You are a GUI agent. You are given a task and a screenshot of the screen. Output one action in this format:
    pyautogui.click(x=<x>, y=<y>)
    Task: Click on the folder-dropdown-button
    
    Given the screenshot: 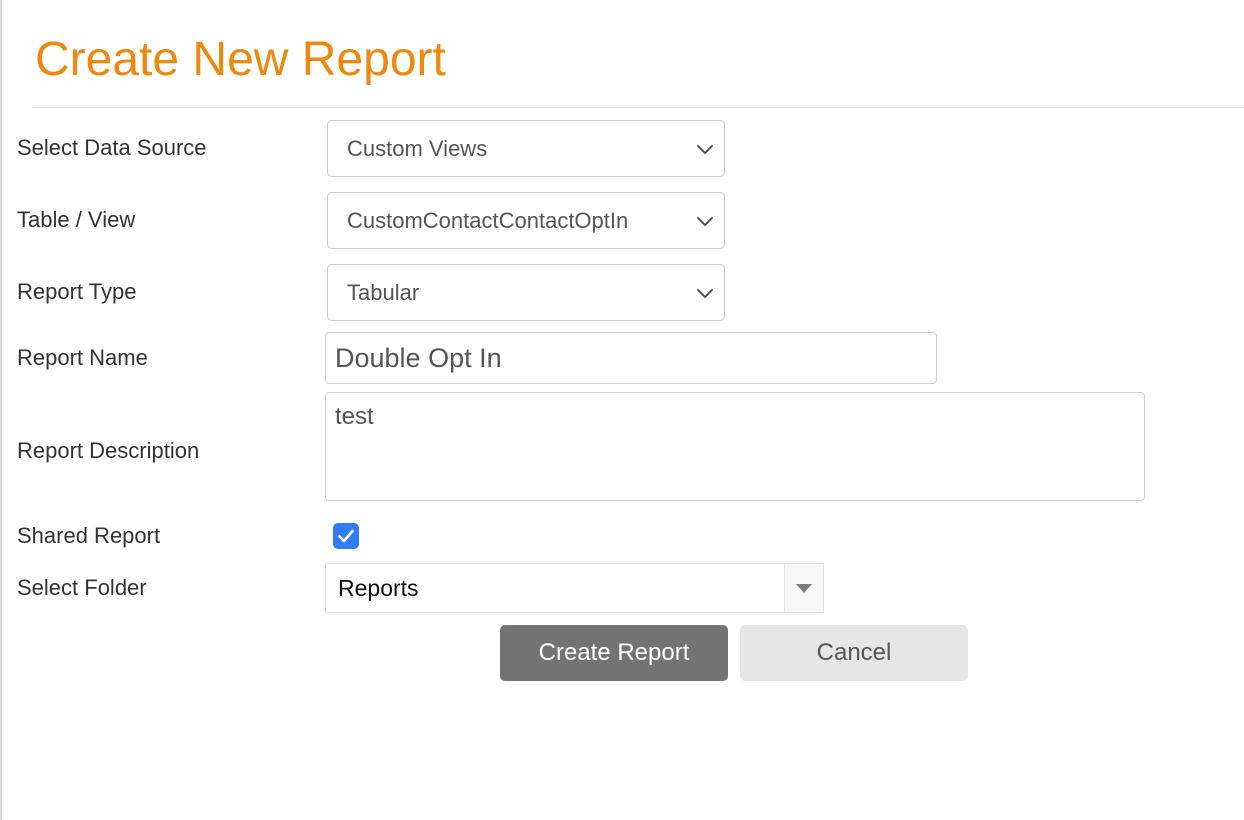 What is the action you would take?
    pyautogui.click(x=803, y=588)
    